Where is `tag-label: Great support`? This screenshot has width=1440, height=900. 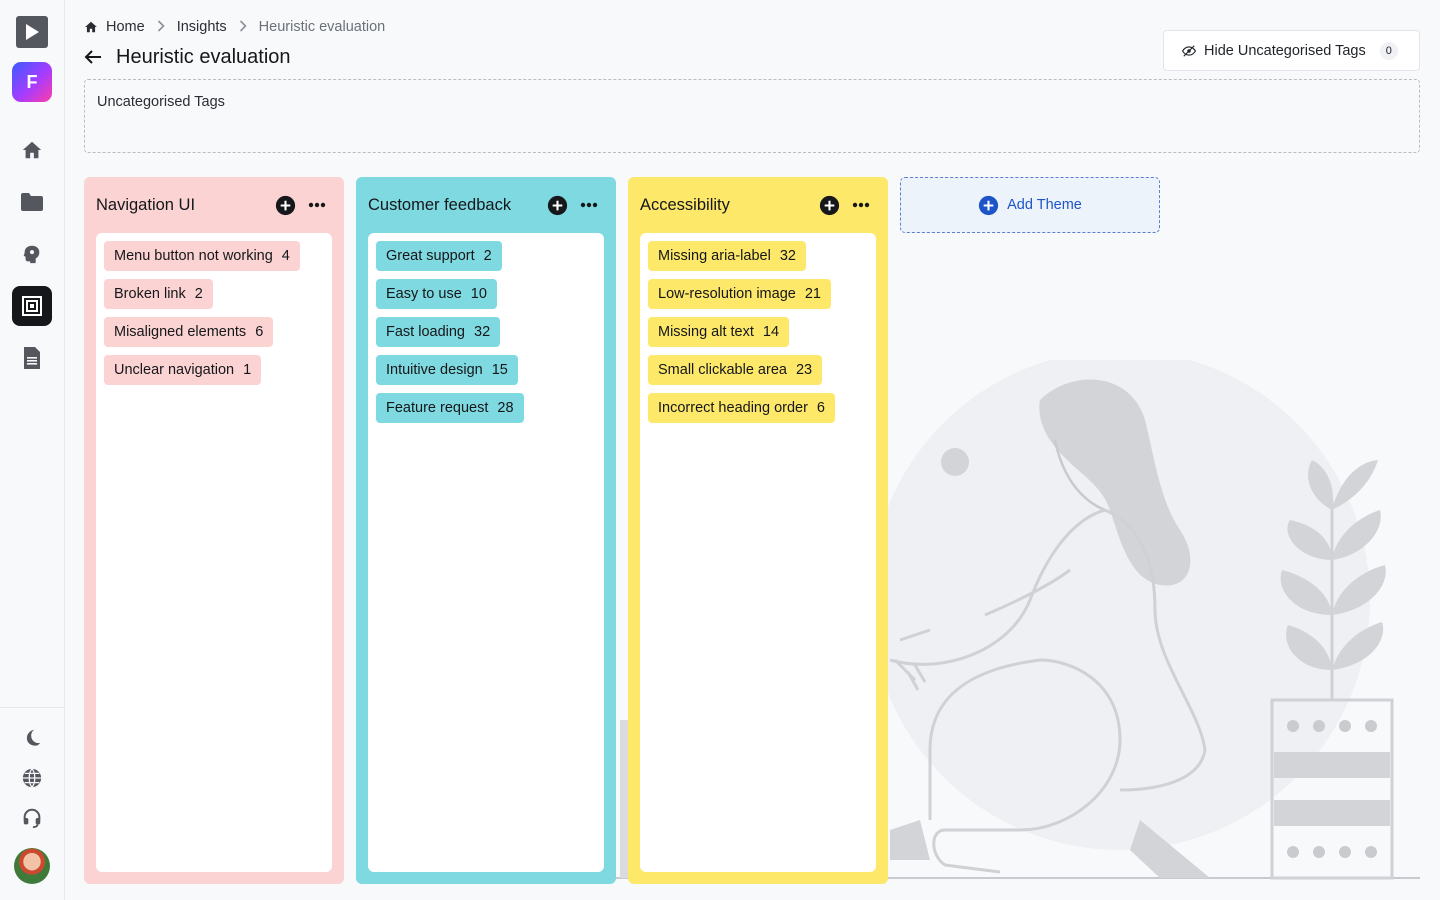 tag-label: Great support is located at coordinates (430, 256).